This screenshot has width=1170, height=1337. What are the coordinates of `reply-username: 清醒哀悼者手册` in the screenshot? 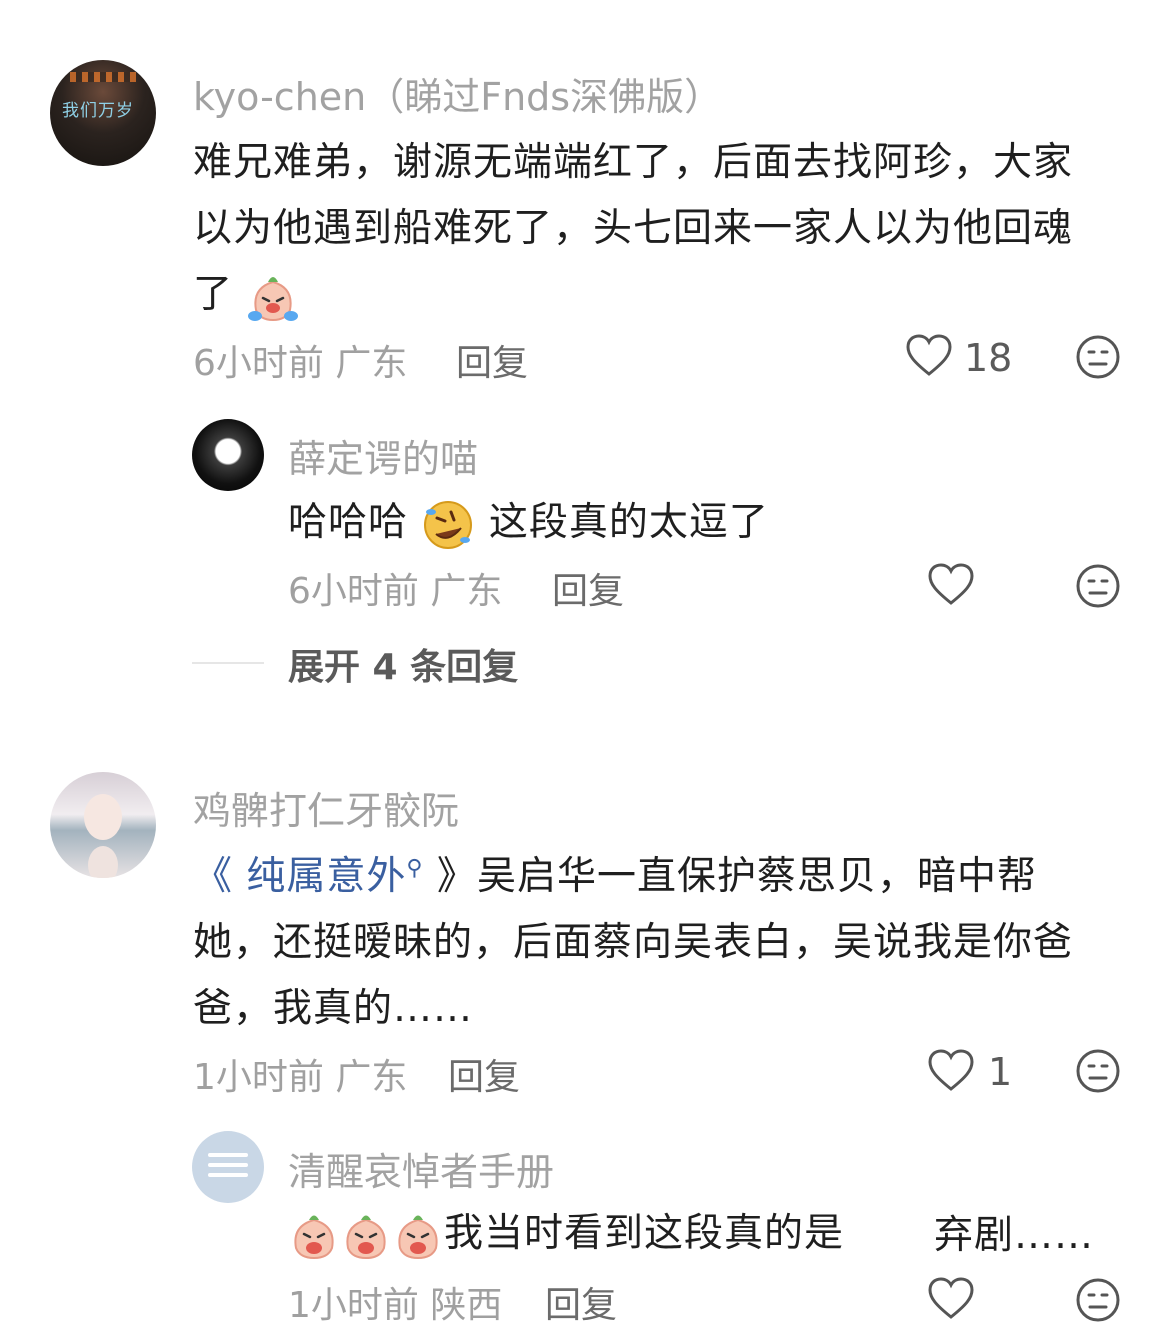 It's located at (421, 1168).